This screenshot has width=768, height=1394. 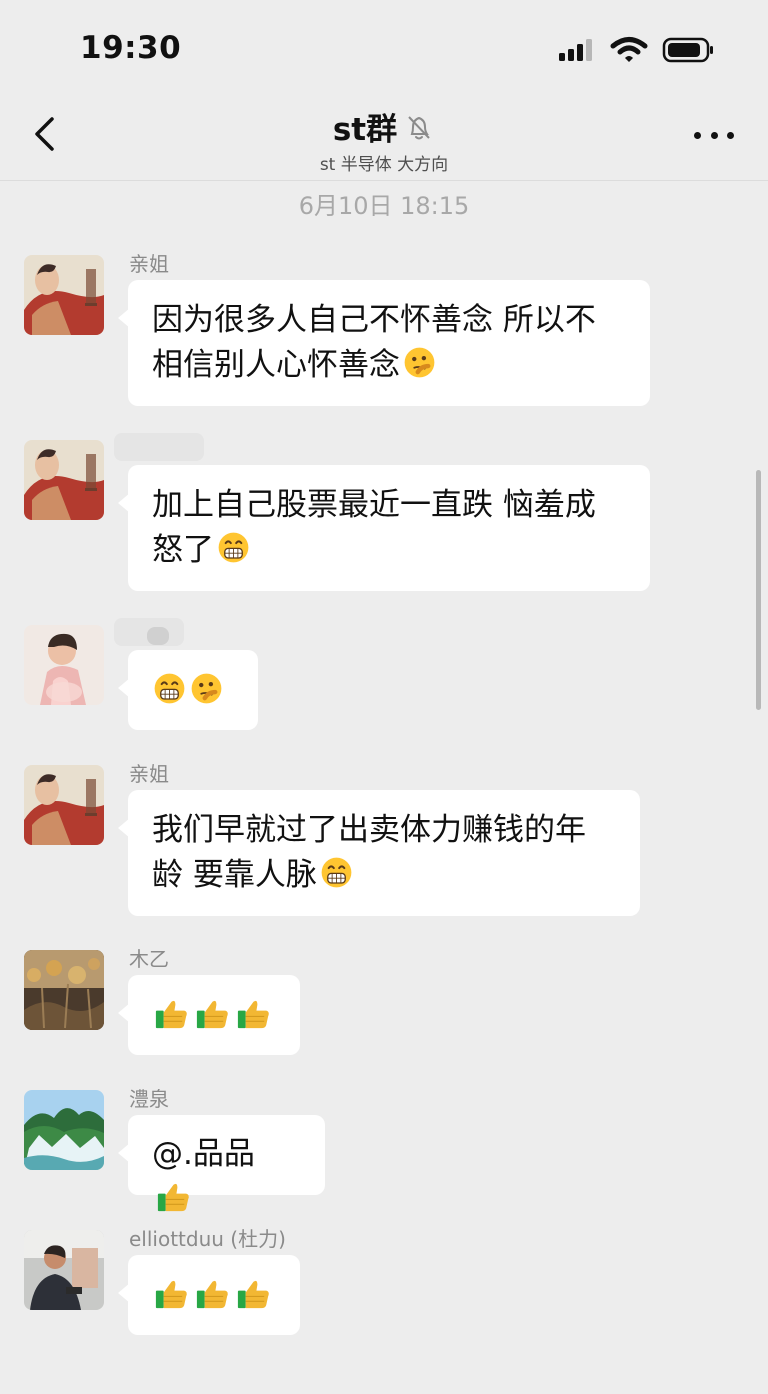 I want to click on message-item: elliottduu (杜力), so click(x=374, y=1283).